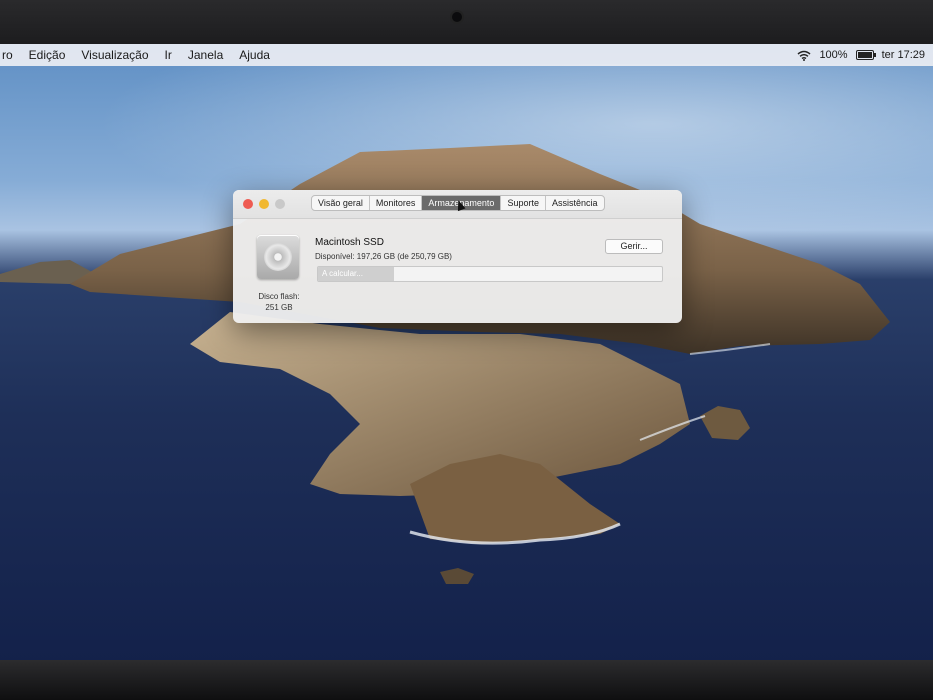  Describe the element at coordinates (396, 203) in the screenshot. I see `tab-displays: Monitores` at that location.